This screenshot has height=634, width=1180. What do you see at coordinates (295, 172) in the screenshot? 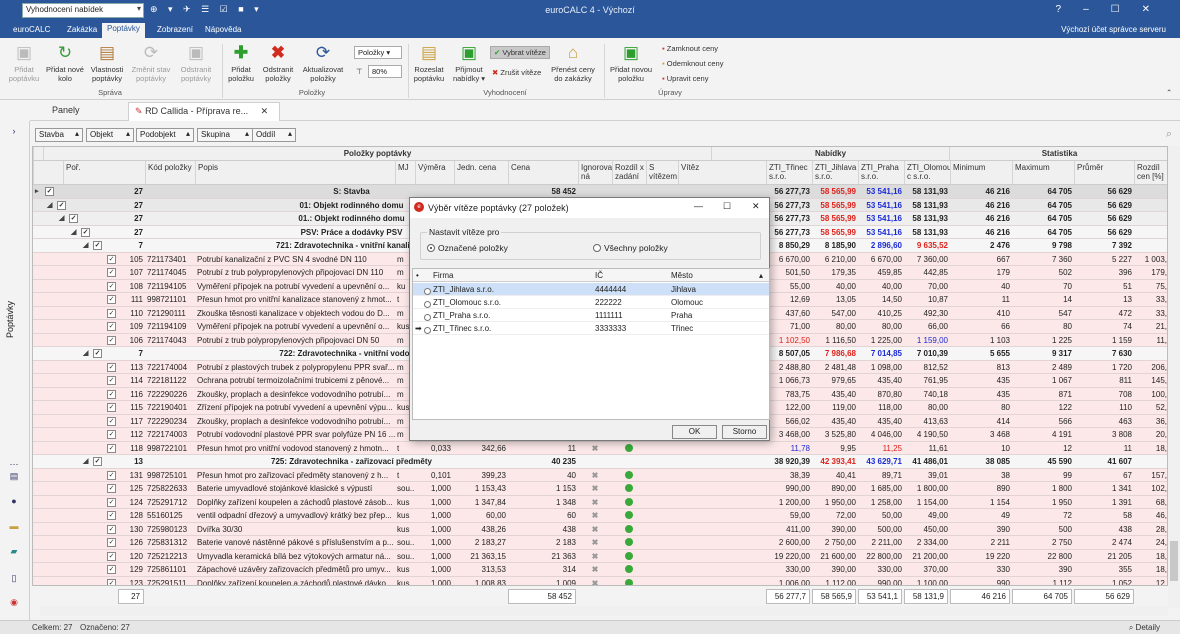
I see `column-header: Popis` at bounding box center [295, 172].